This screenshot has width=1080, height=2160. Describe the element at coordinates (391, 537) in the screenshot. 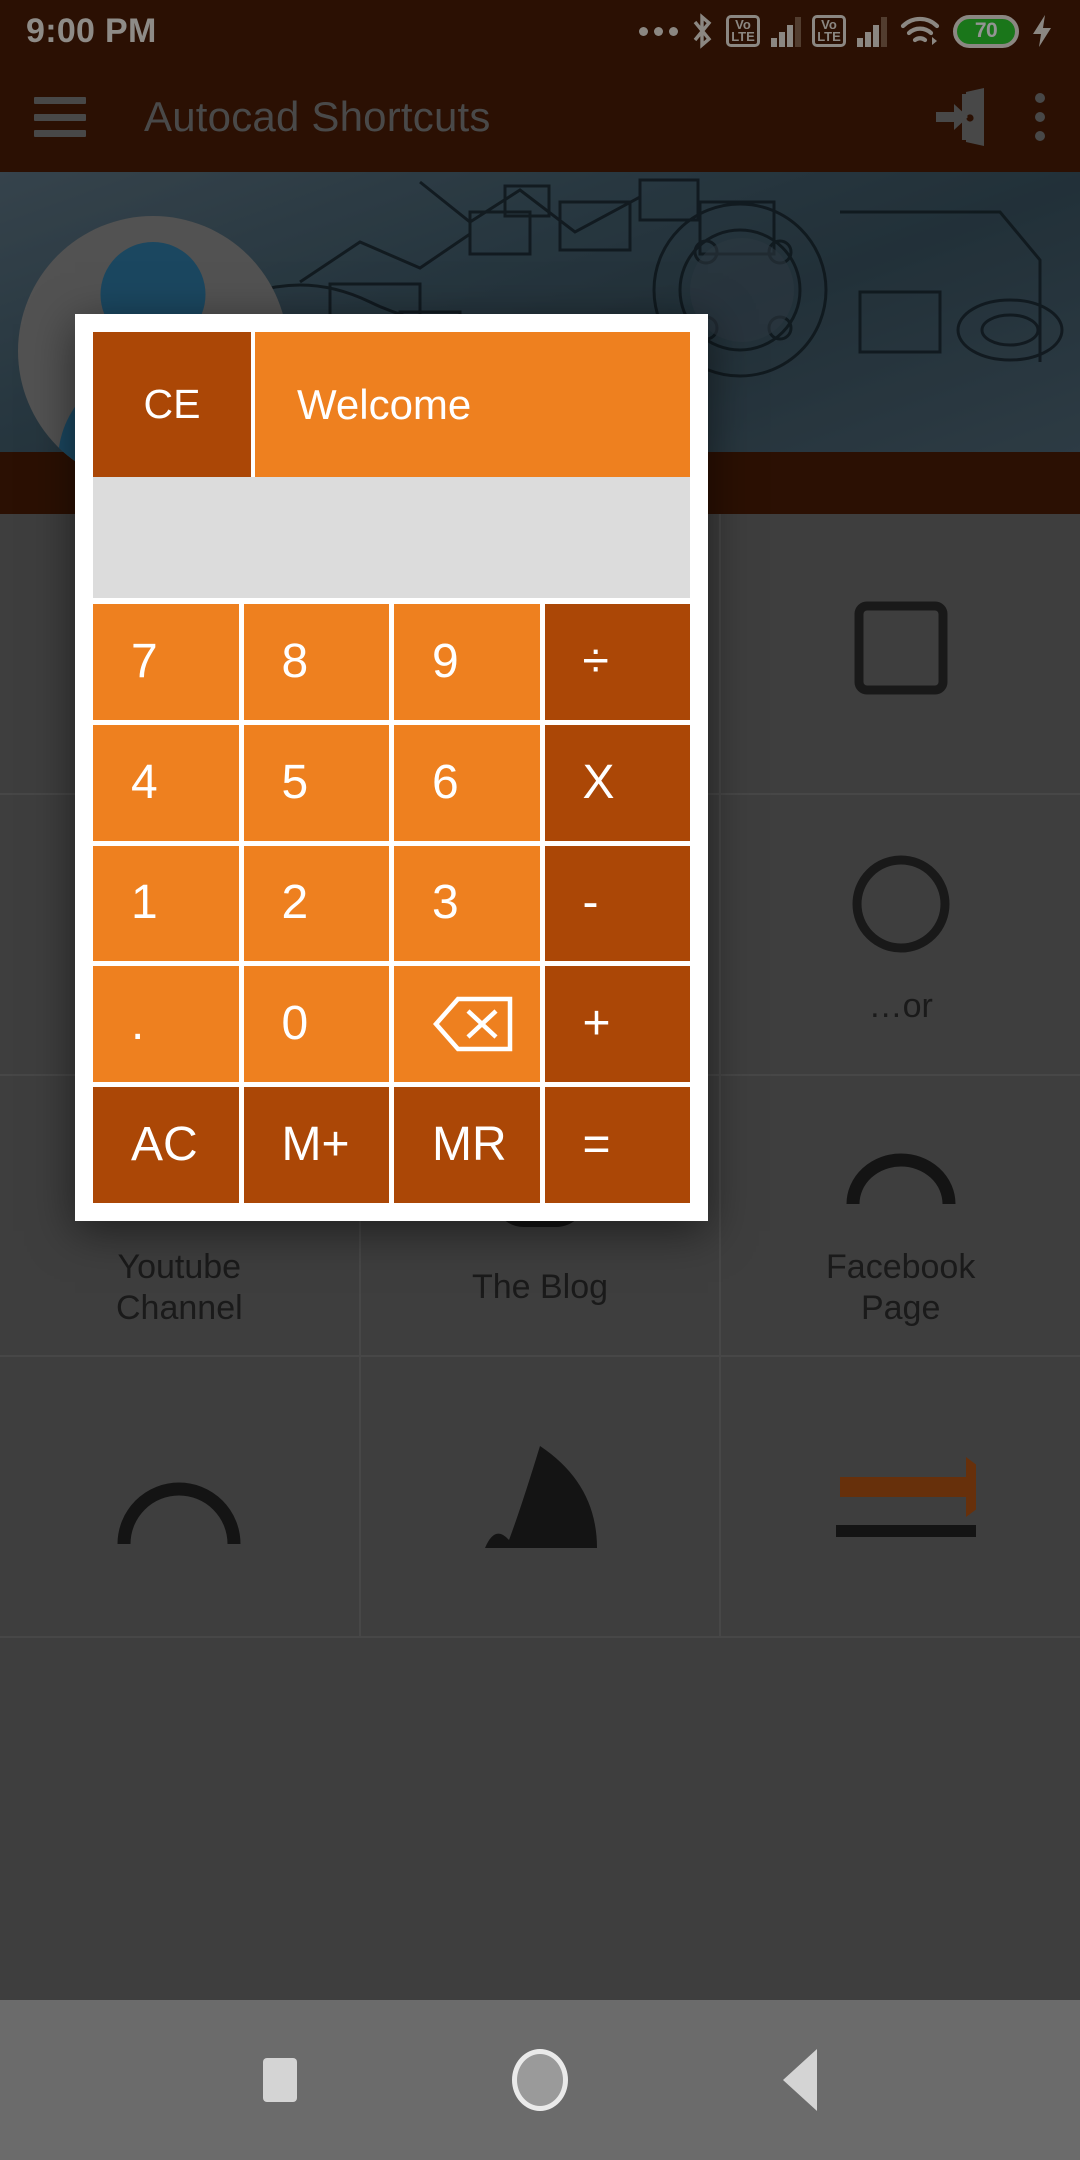

I see `calculator-entry-field` at that location.